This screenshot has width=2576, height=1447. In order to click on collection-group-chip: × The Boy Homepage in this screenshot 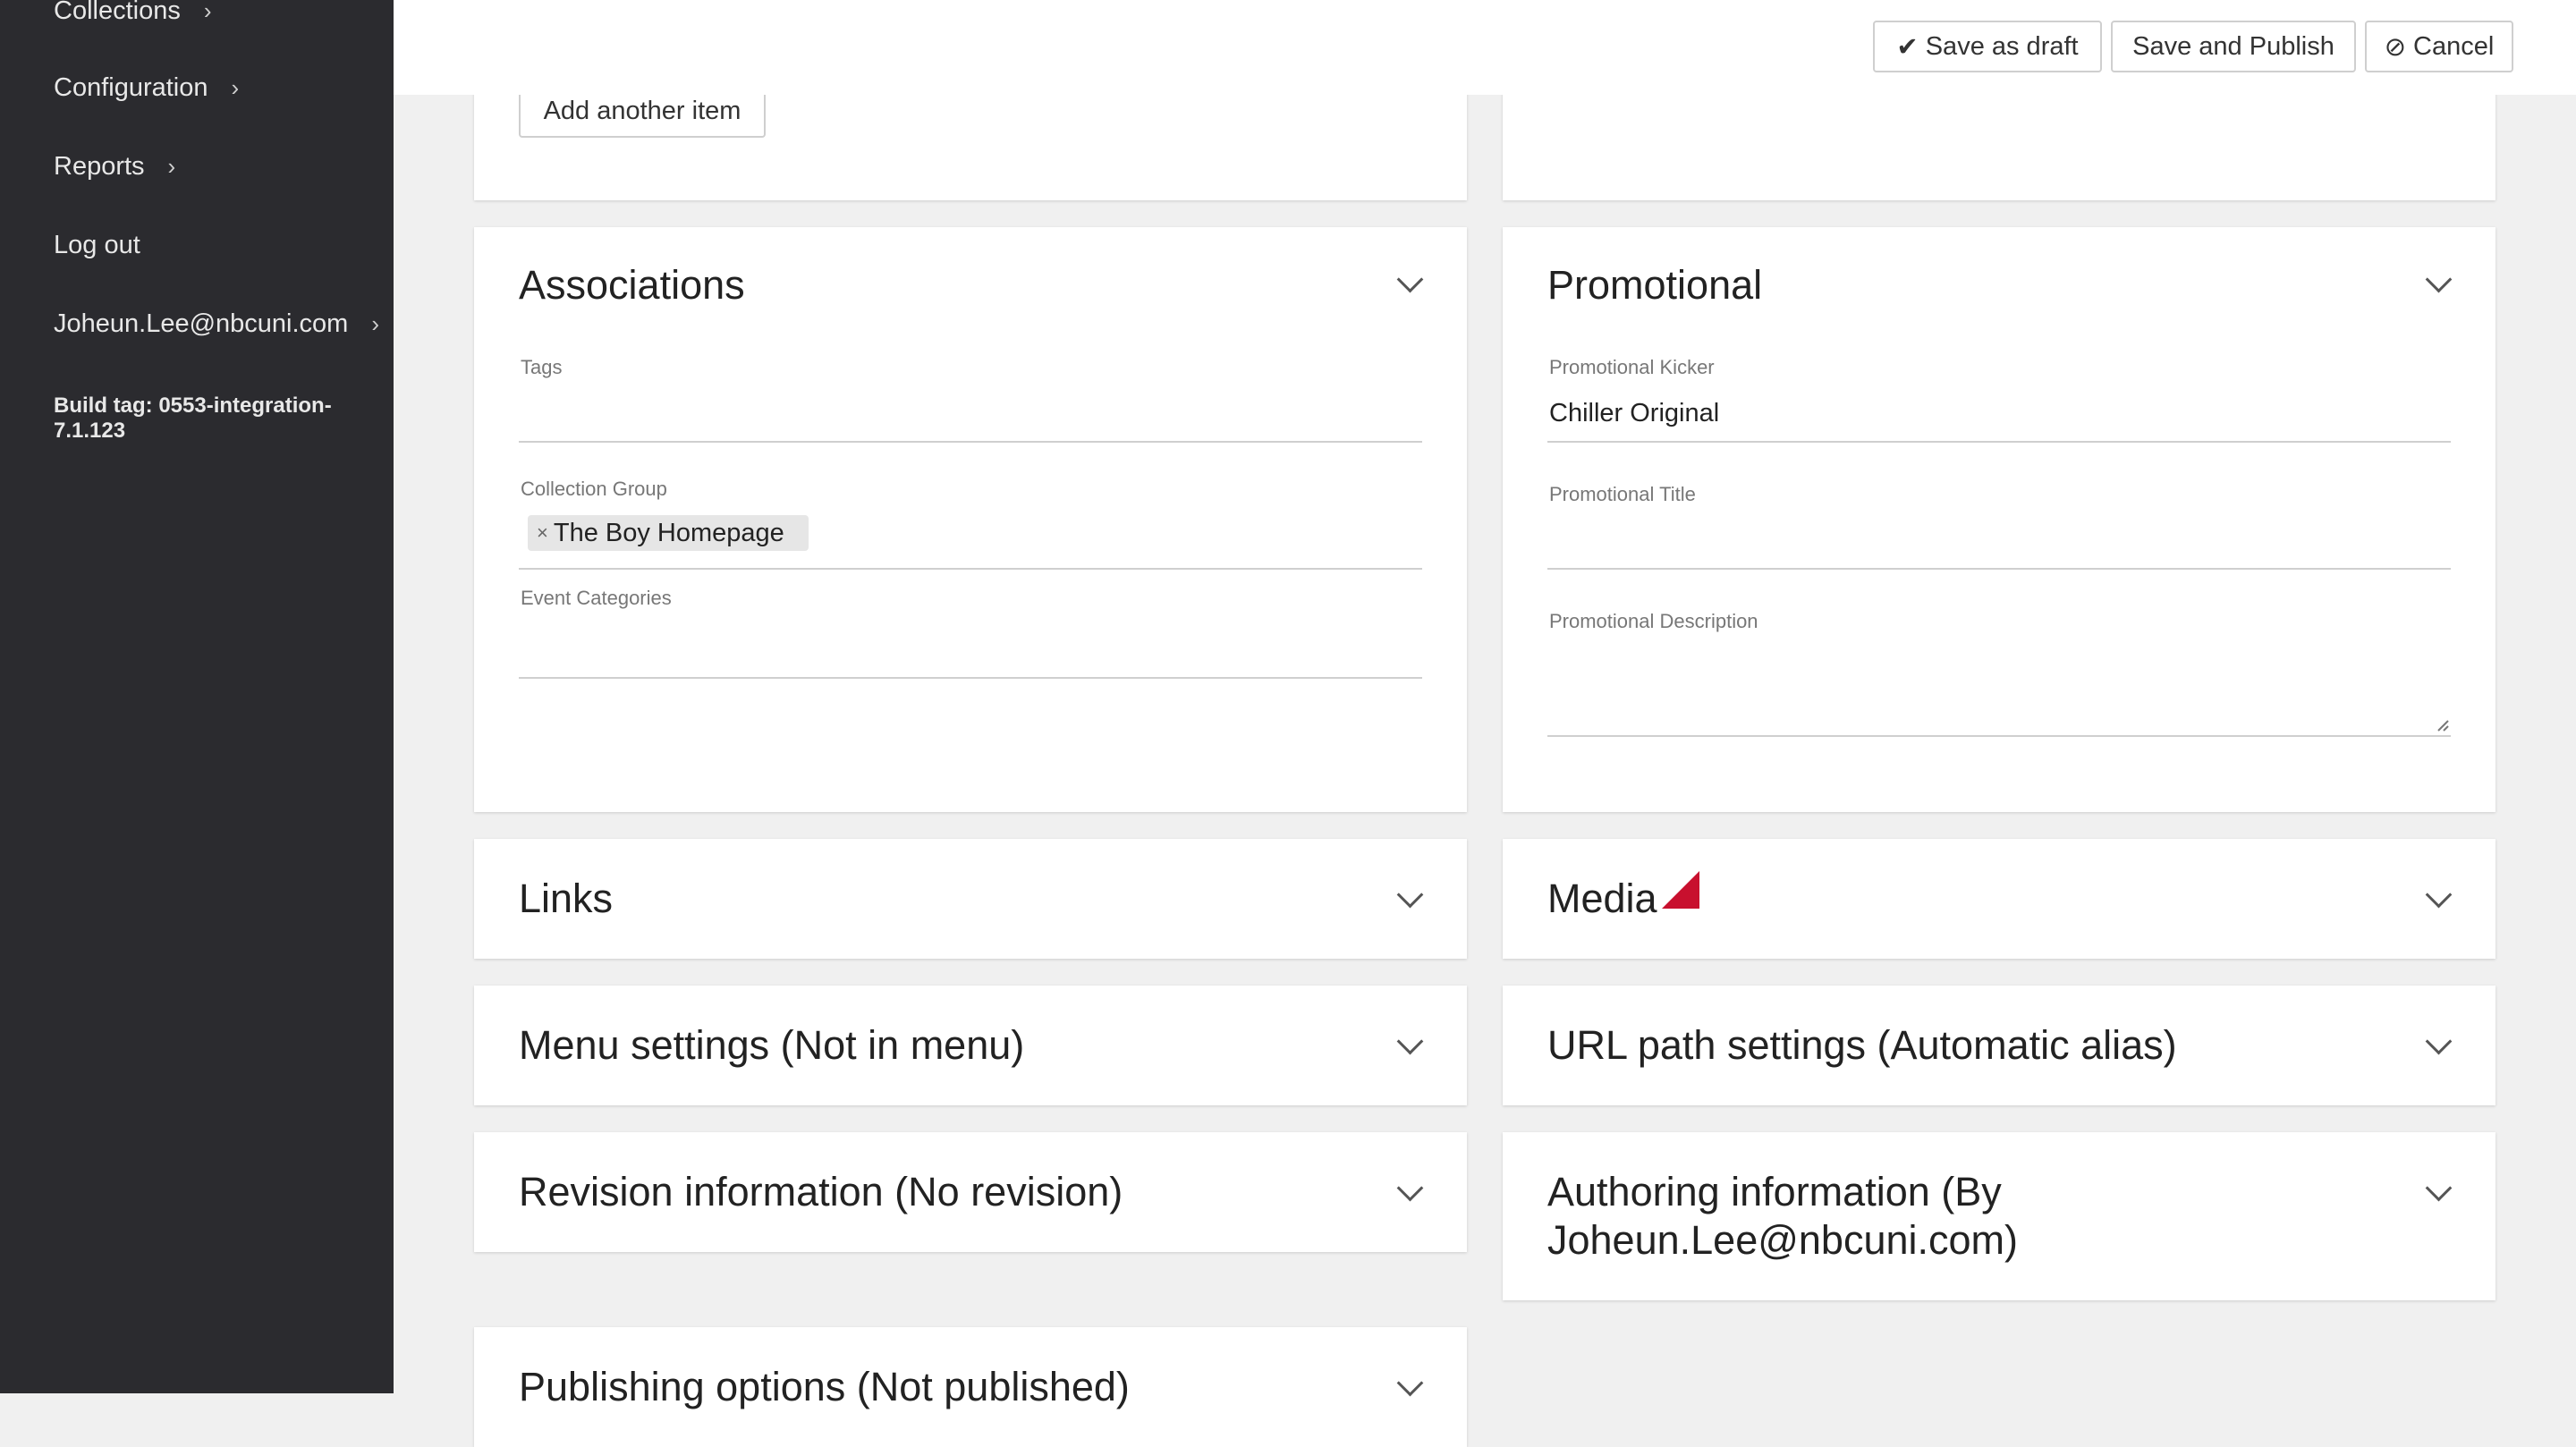, I will do `click(668, 533)`.